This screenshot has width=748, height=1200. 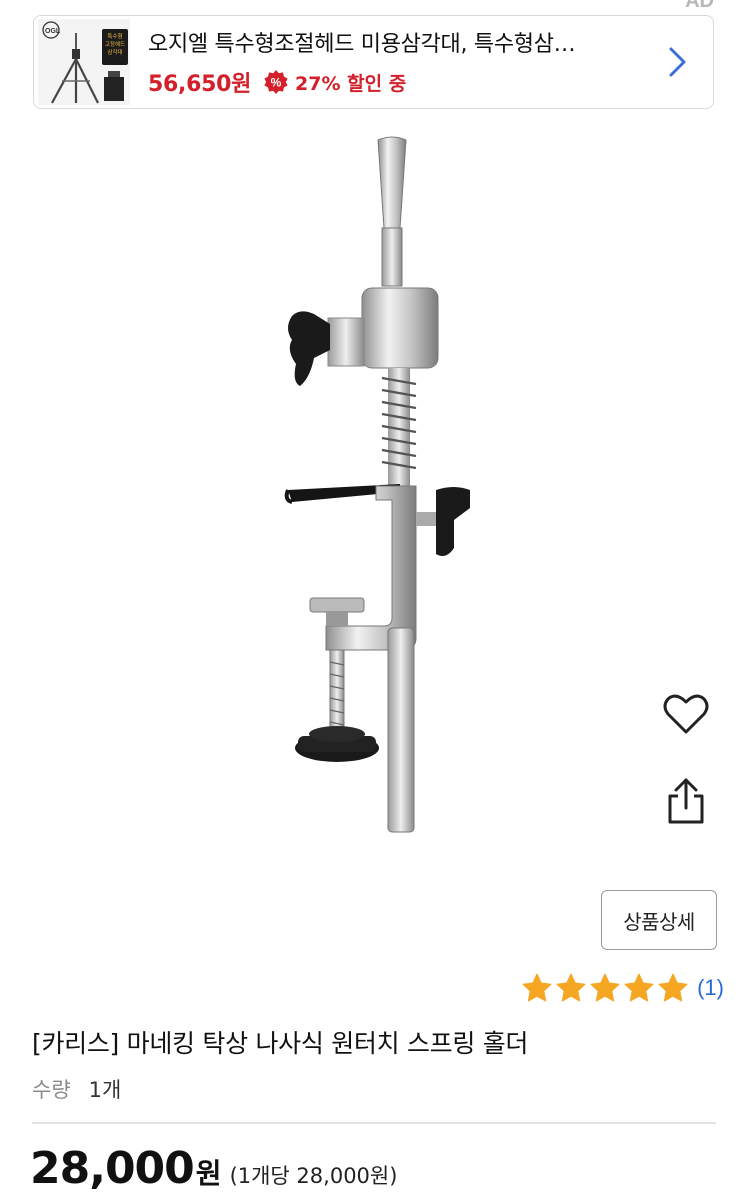 I want to click on ad-thumb-badge-line-1: 특수형, so click(x=114, y=36).